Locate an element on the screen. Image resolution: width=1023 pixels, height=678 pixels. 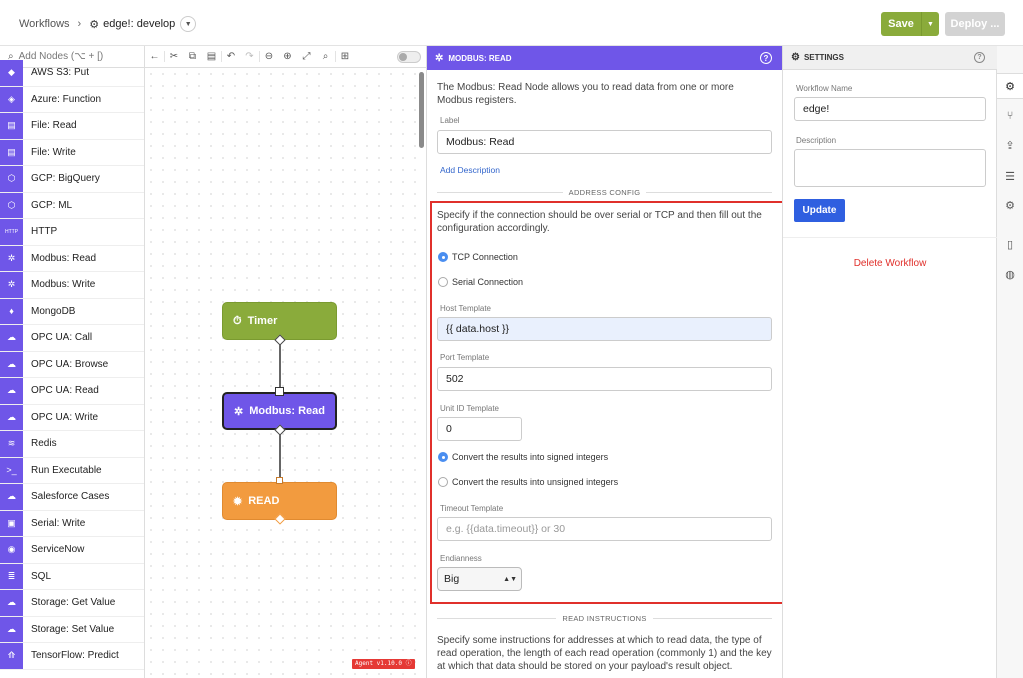
salesforce-icon: ☁ is located at coordinates (11, 497).